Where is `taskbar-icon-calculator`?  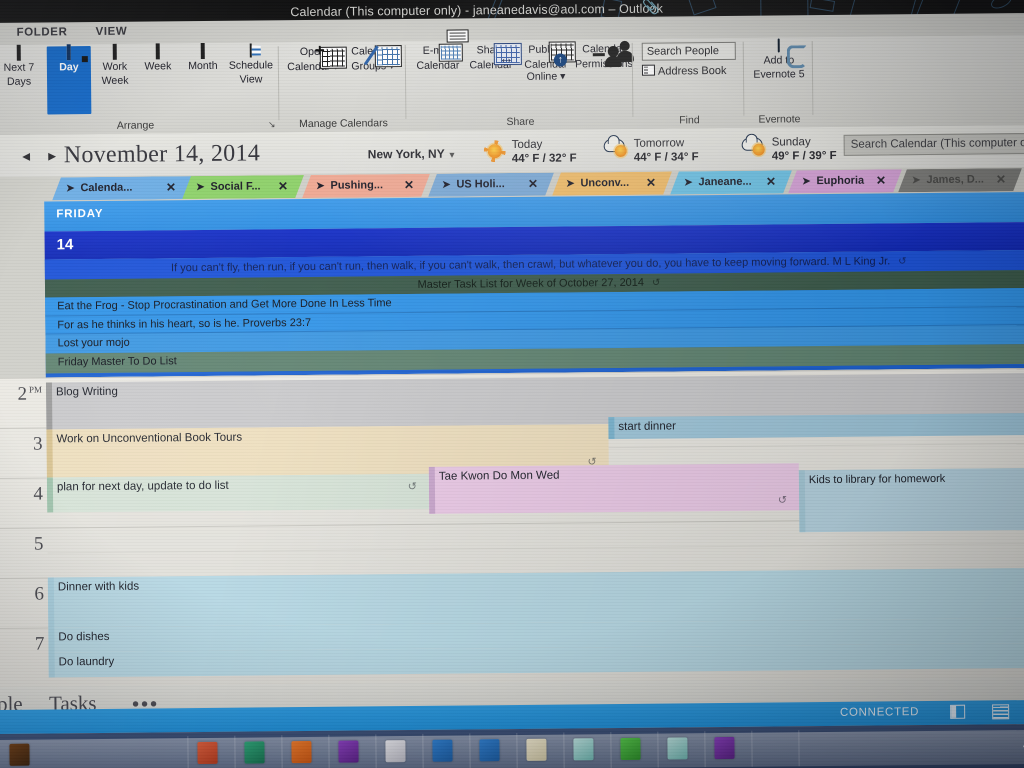 taskbar-icon-calculator is located at coordinates (630, 748).